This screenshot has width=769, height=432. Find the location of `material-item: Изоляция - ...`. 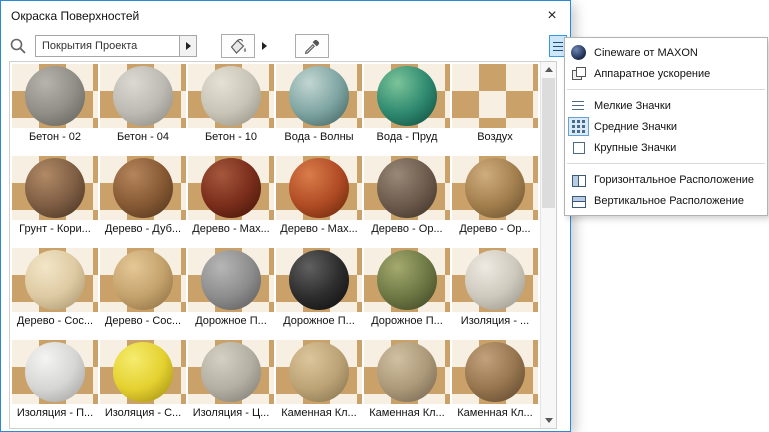

material-item: Изоляция - ... is located at coordinates (495, 293).